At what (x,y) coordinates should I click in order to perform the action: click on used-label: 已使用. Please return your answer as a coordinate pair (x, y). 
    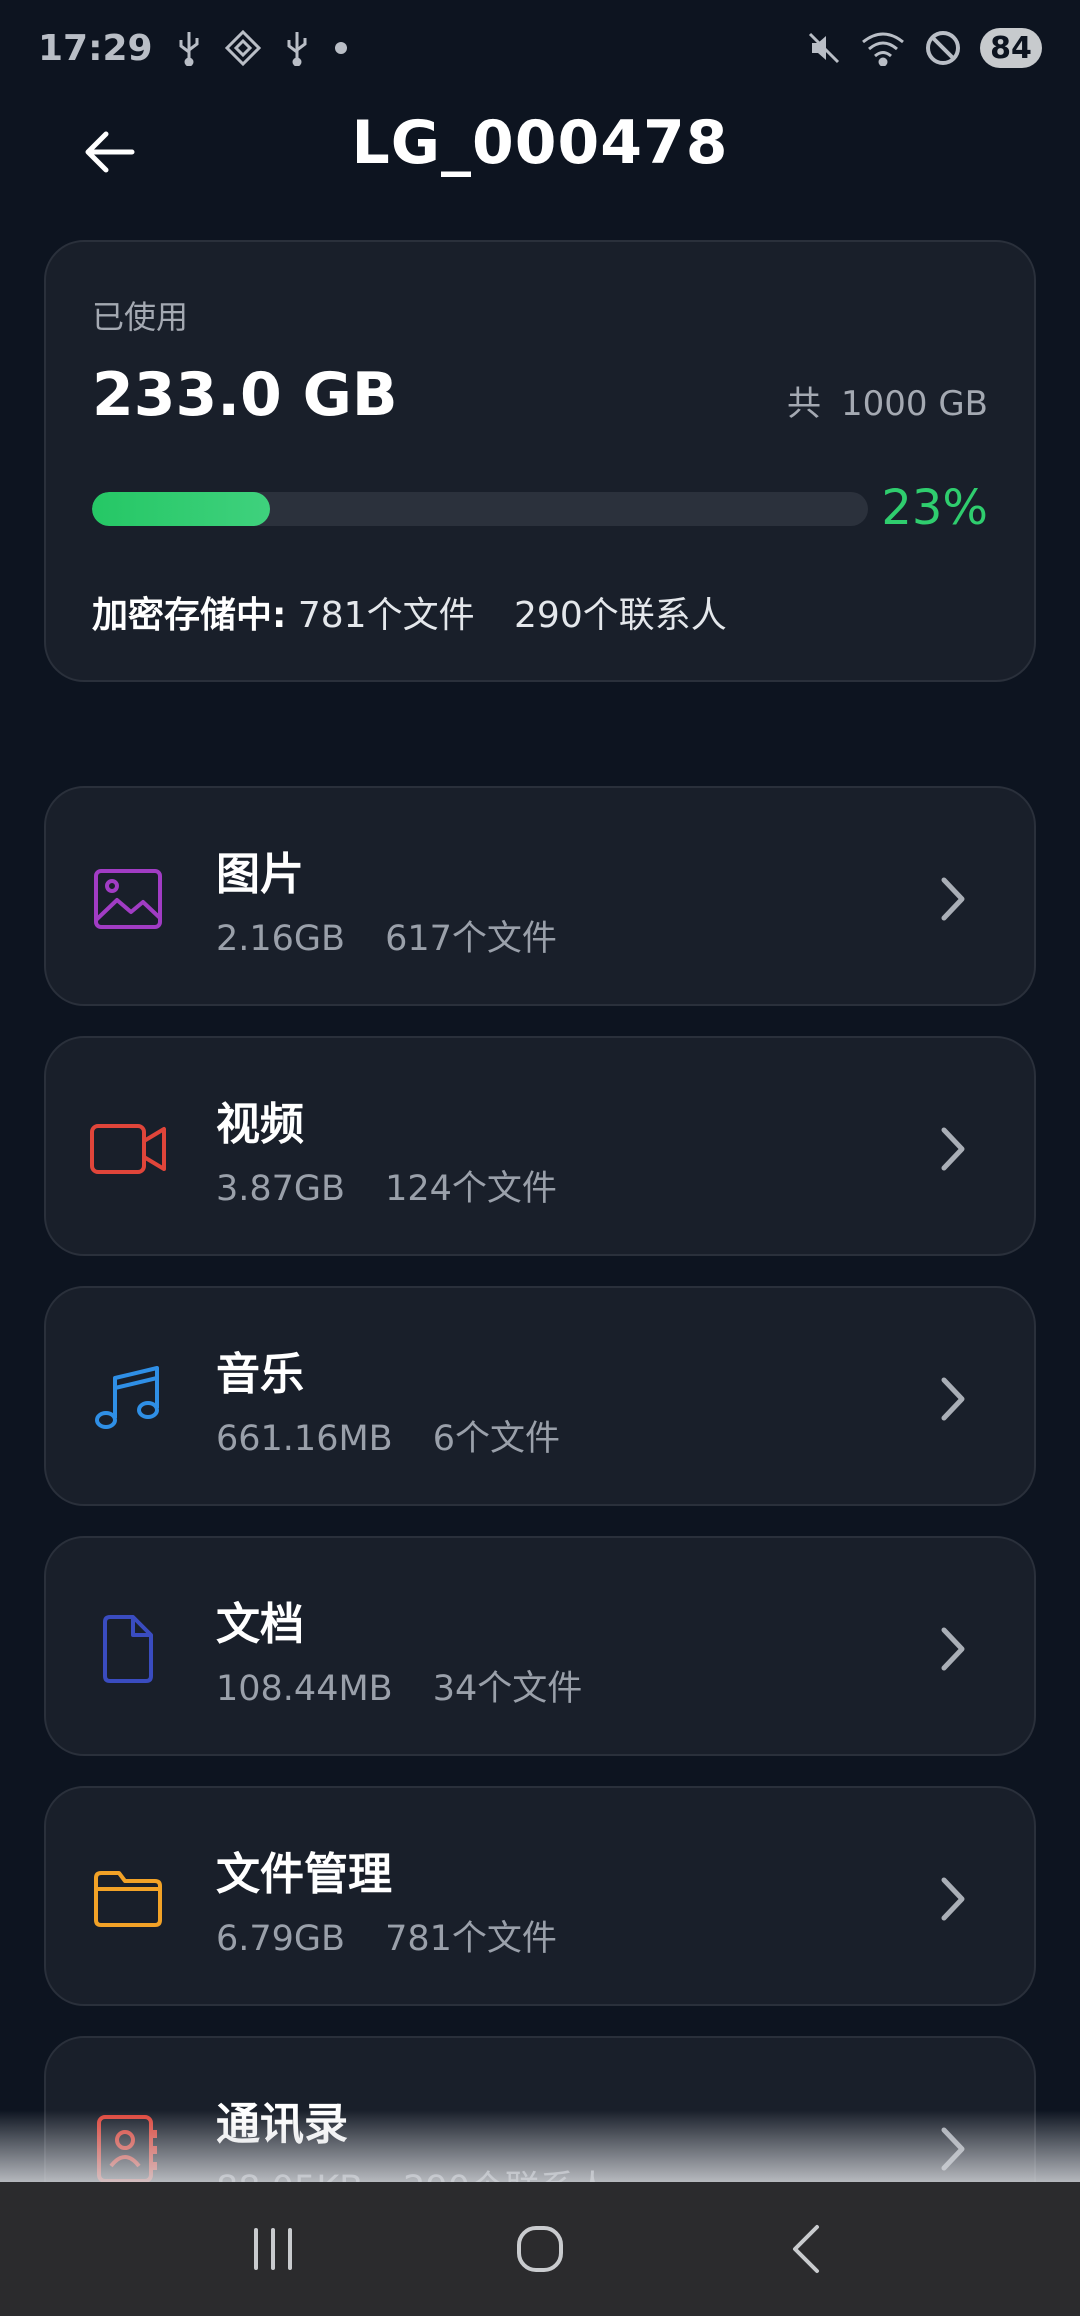
    Looking at the image, I should click on (140, 317).